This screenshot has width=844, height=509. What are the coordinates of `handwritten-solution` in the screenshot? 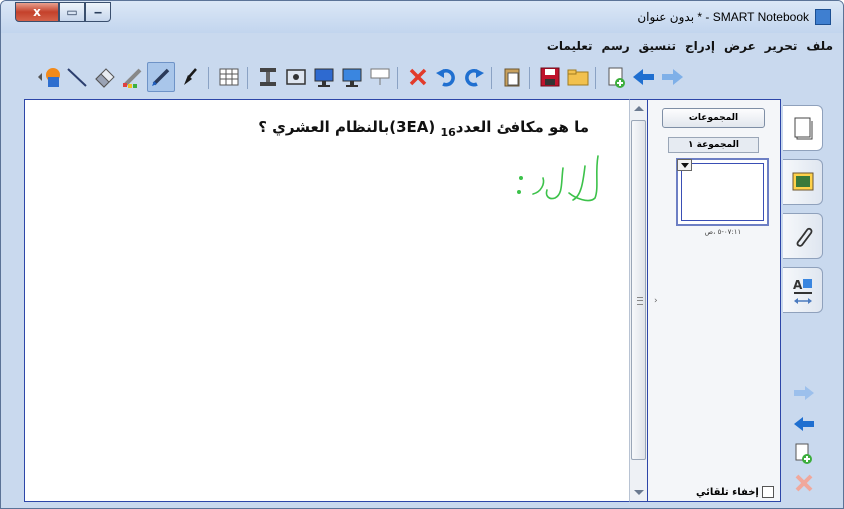 It's located at (558, 183).